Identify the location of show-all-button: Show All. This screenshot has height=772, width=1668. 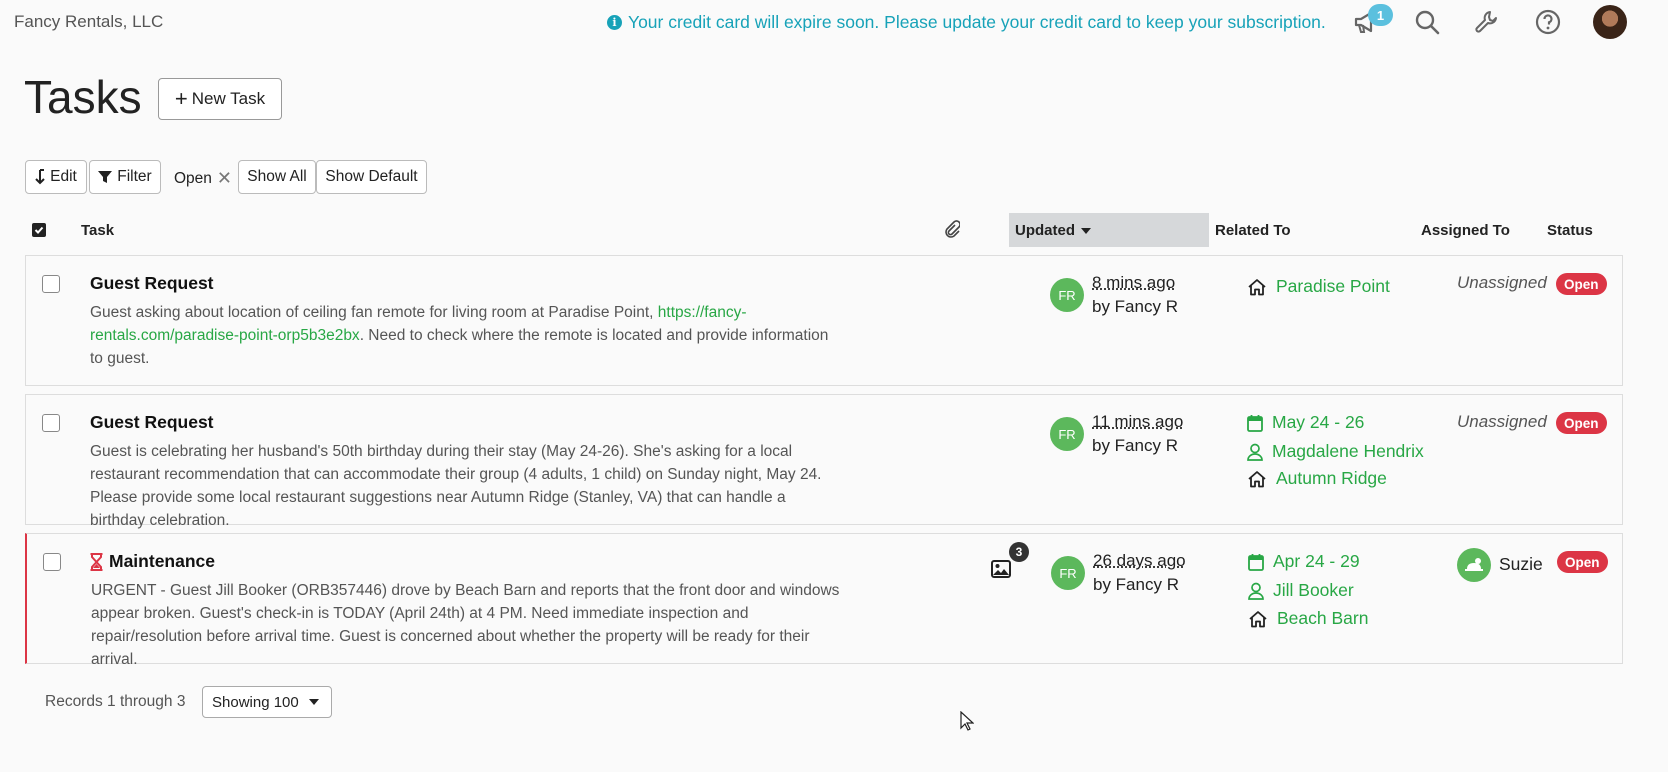
(277, 177).